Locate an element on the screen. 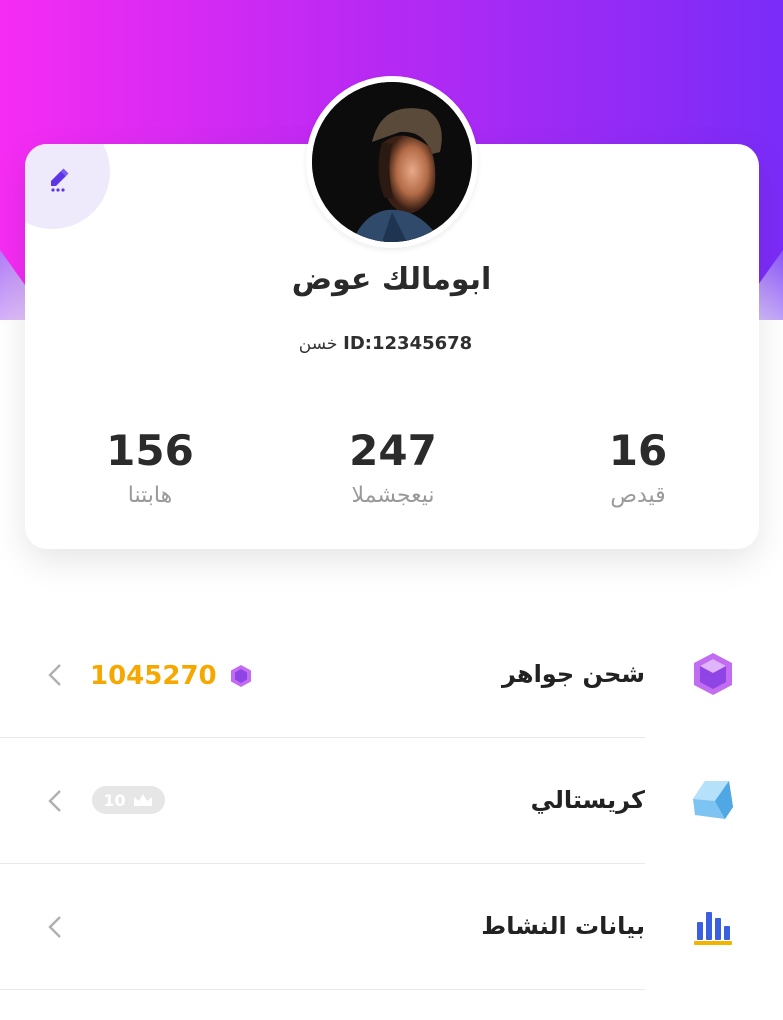 The image size is (783, 1020). avatar is located at coordinates (392, 162).